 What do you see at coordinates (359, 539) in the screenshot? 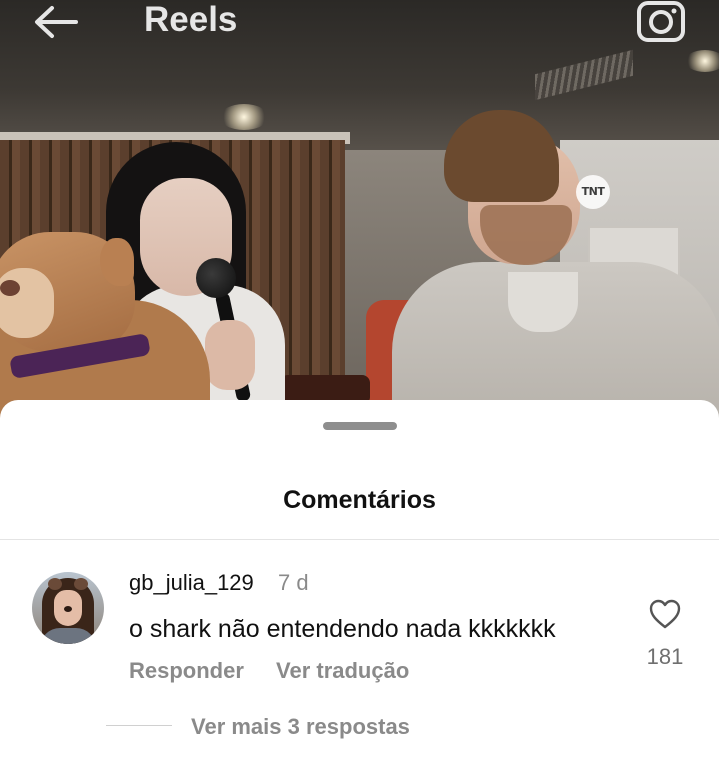
I see `divider` at bounding box center [359, 539].